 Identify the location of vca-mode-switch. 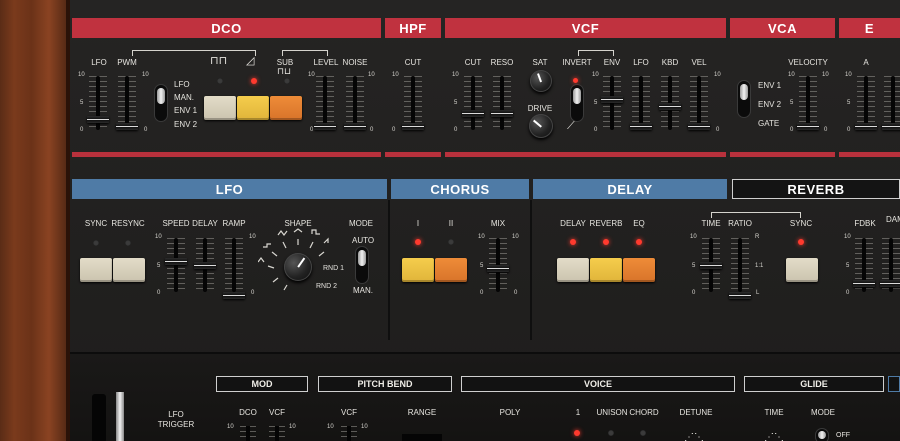
(744, 99).